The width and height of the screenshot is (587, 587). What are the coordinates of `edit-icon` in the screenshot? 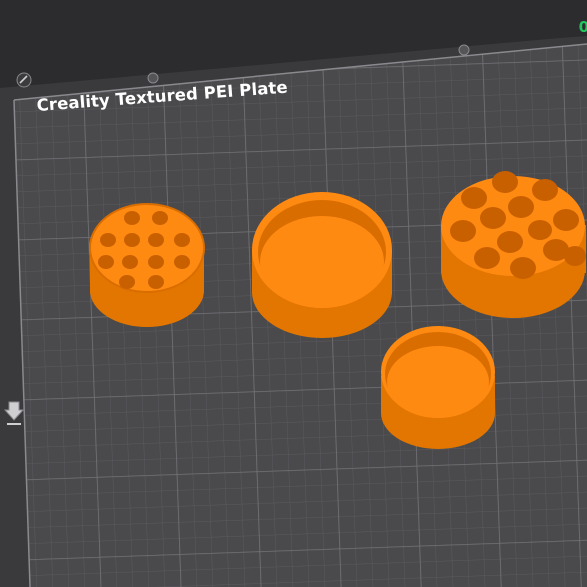 It's located at (24, 80).